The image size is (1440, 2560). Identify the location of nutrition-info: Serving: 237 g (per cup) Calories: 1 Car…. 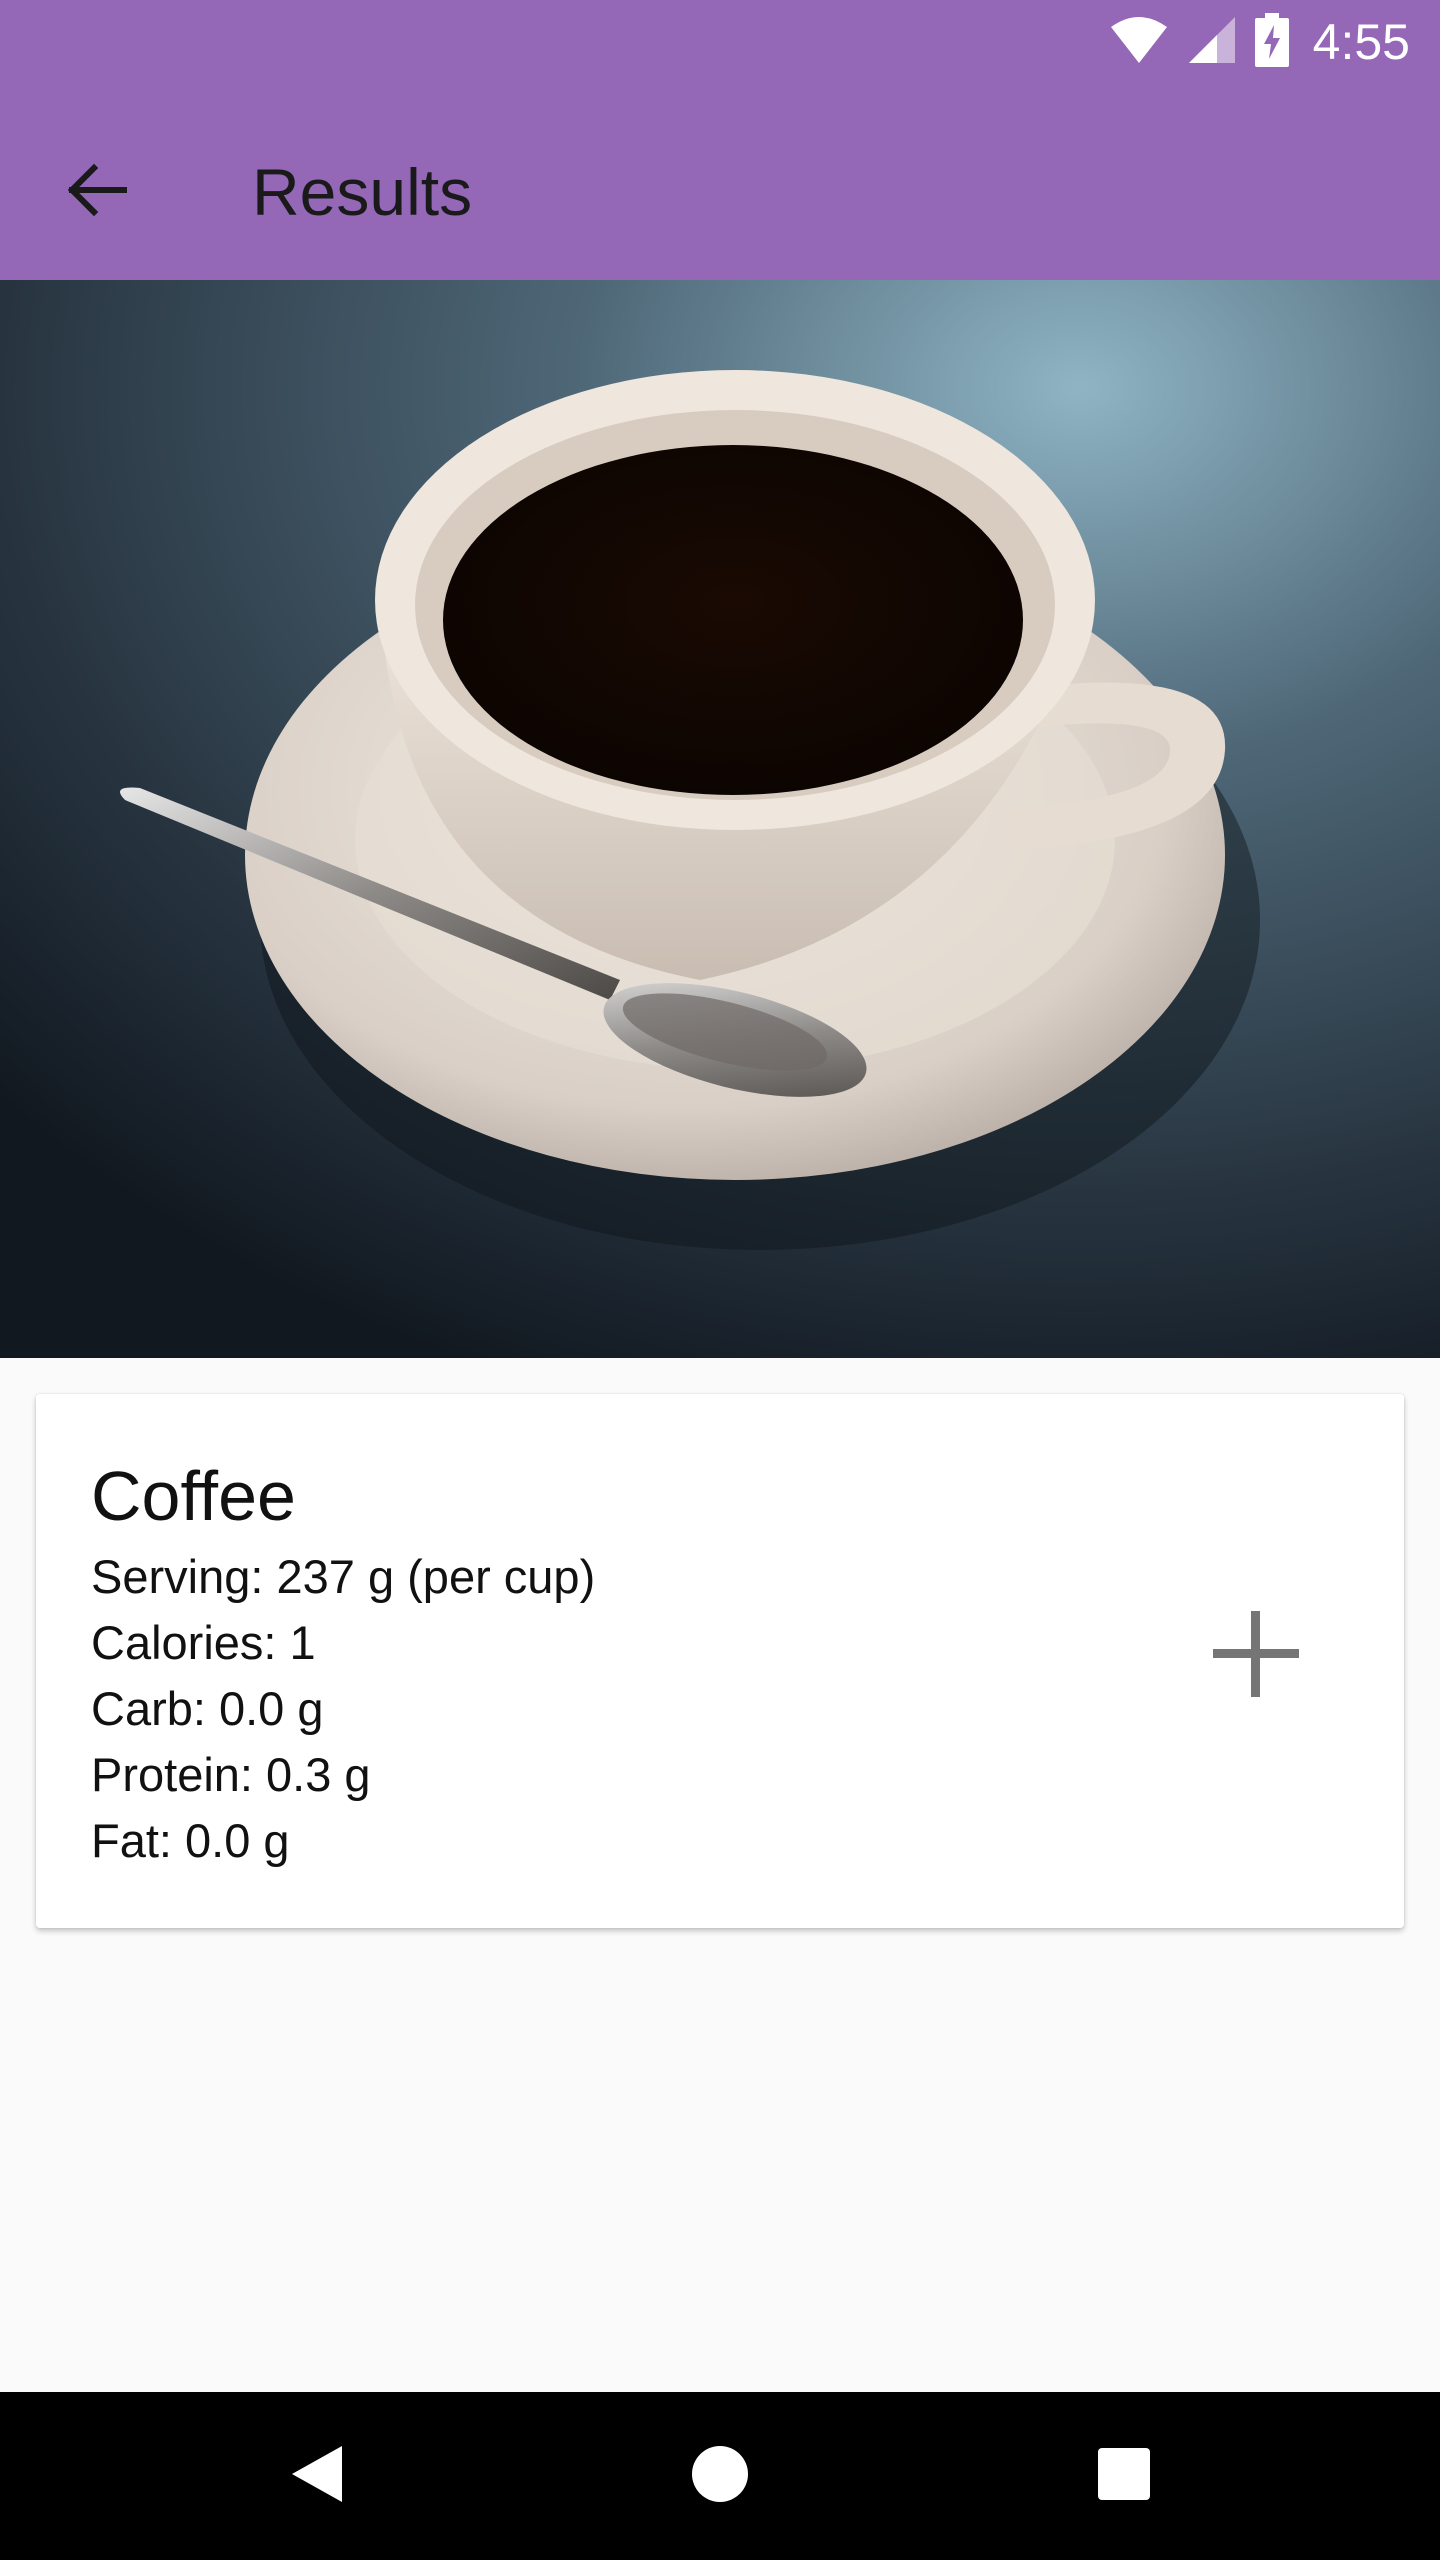
(343, 1709).